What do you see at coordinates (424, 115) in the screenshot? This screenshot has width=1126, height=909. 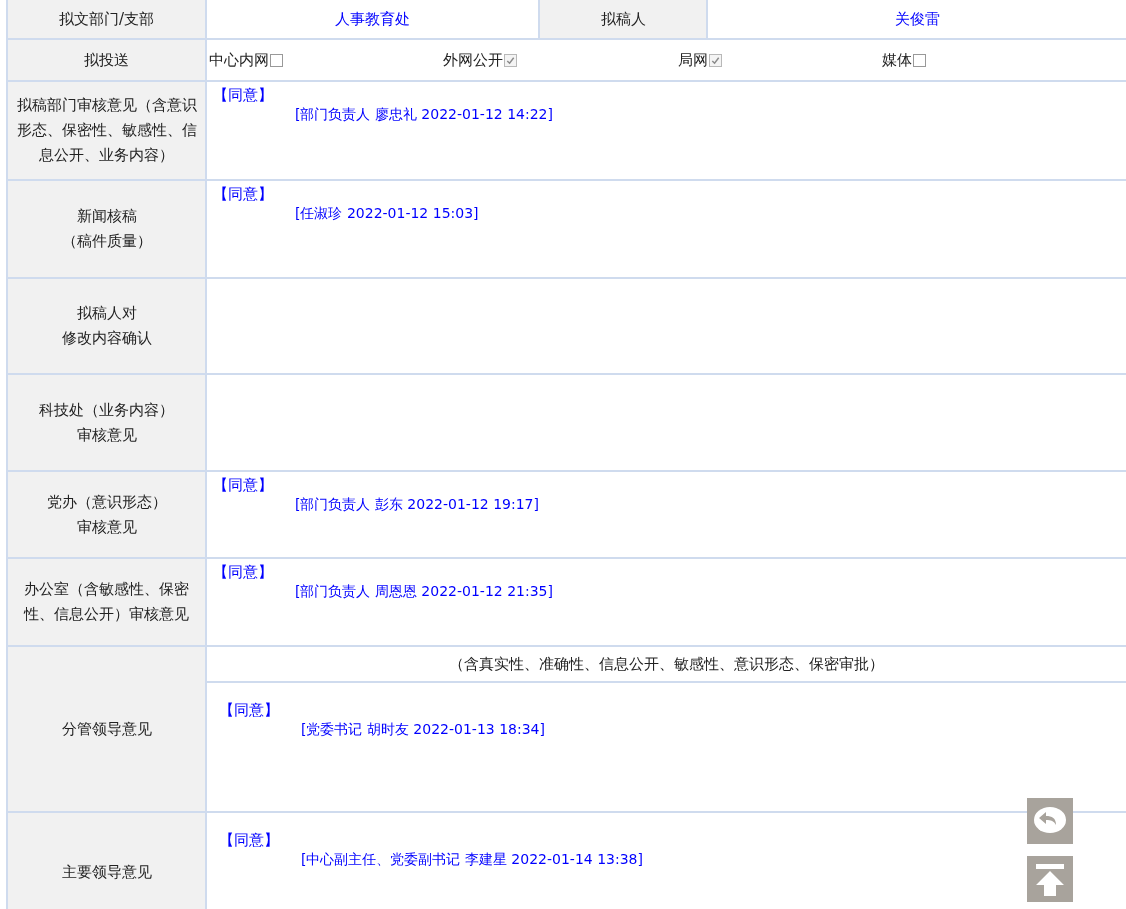 I see `signature-text: [部门负责人 廖忠礼 2022-01-12 14:22]` at bounding box center [424, 115].